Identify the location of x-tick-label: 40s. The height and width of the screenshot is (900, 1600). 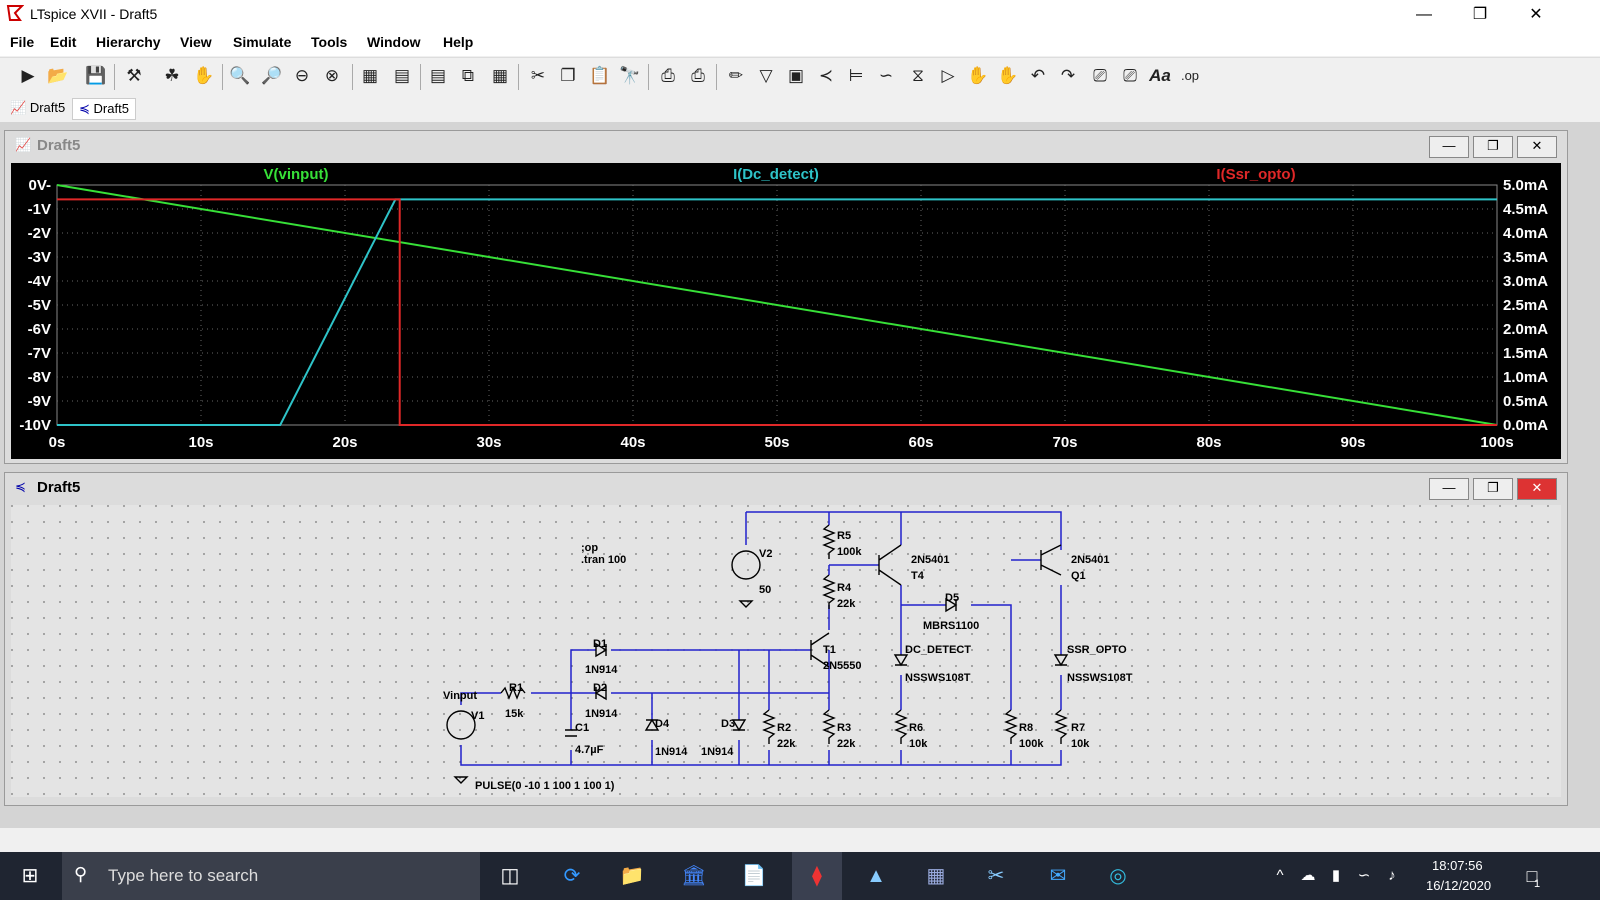
(632, 442).